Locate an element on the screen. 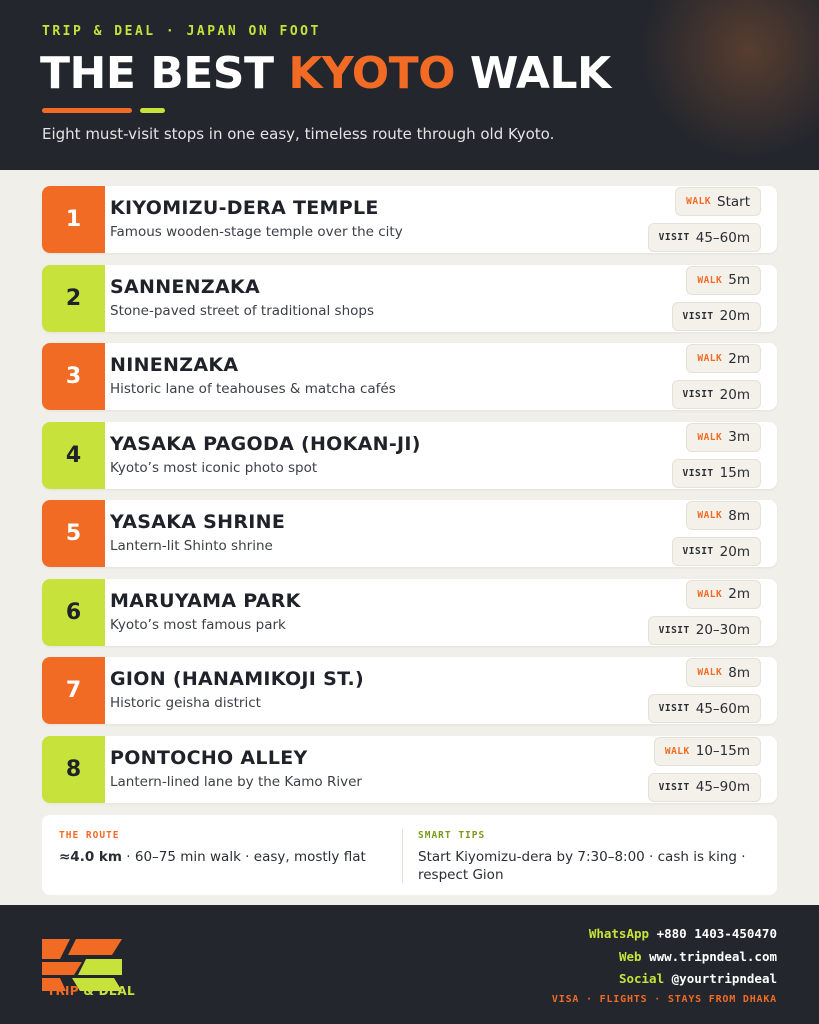 This screenshot has height=1024, width=819. whatsapp-label: WhatsApp is located at coordinates (619, 933).